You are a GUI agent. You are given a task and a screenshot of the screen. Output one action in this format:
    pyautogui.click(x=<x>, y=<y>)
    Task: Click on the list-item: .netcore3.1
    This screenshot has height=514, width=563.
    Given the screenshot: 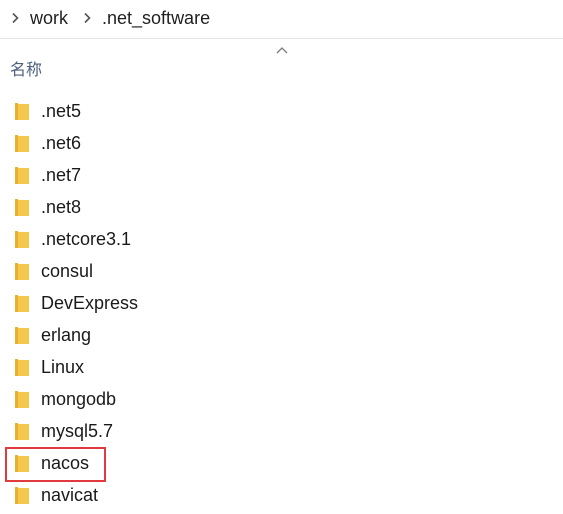 What is the action you would take?
    pyautogui.click(x=281, y=239)
    